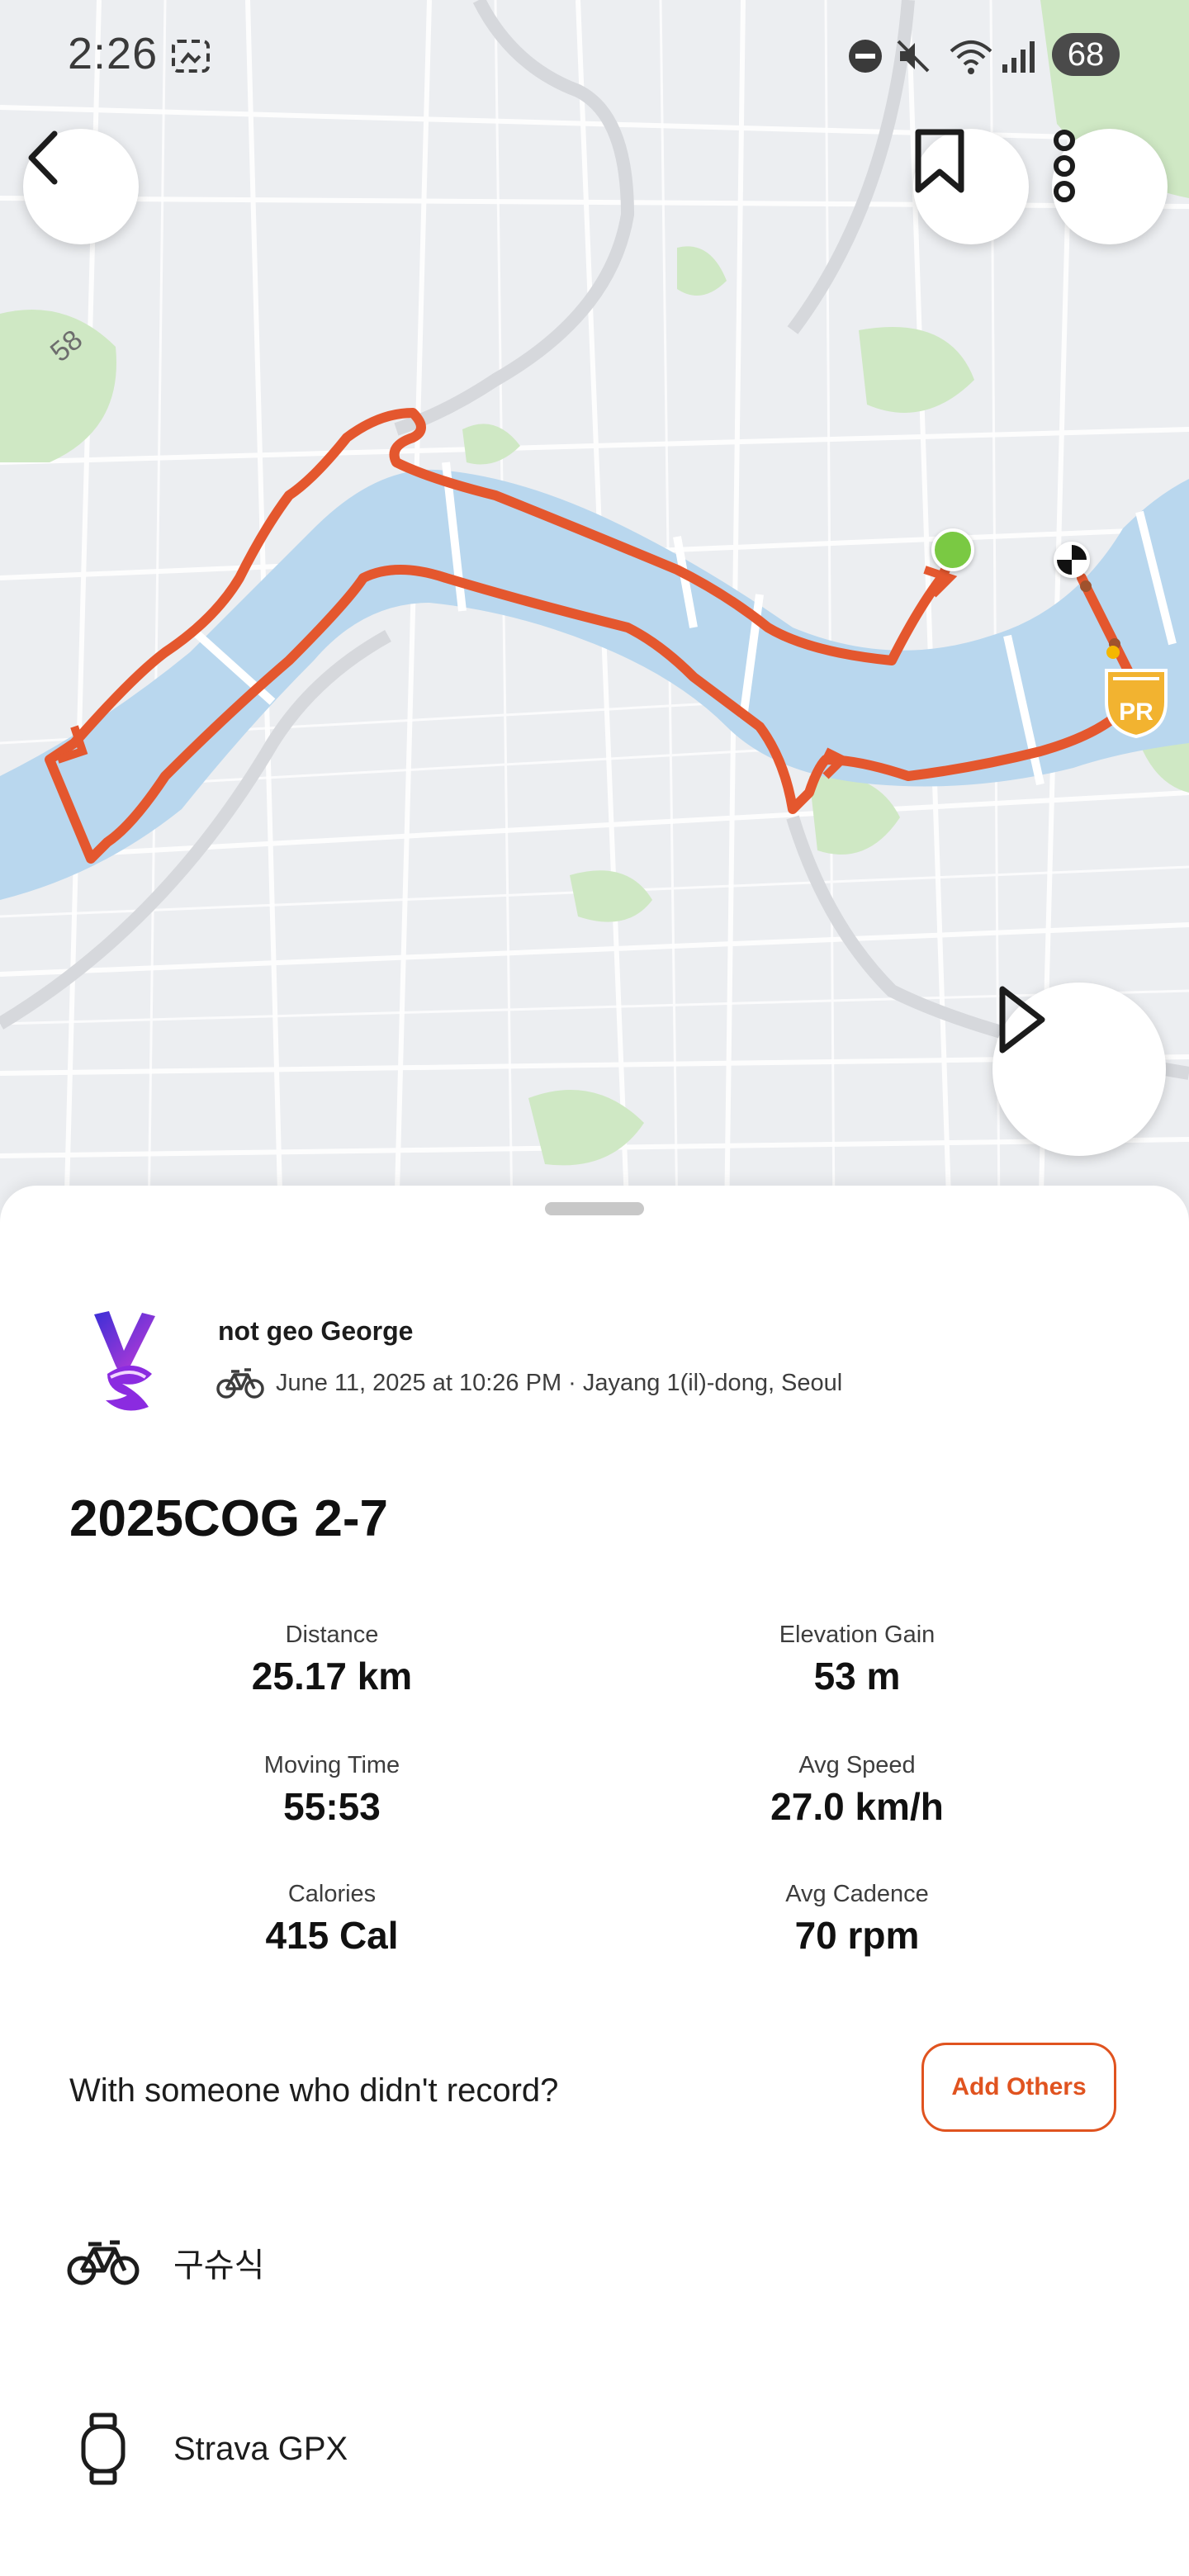 The image size is (1189, 2576). I want to click on start-marker, so click(952, 549).